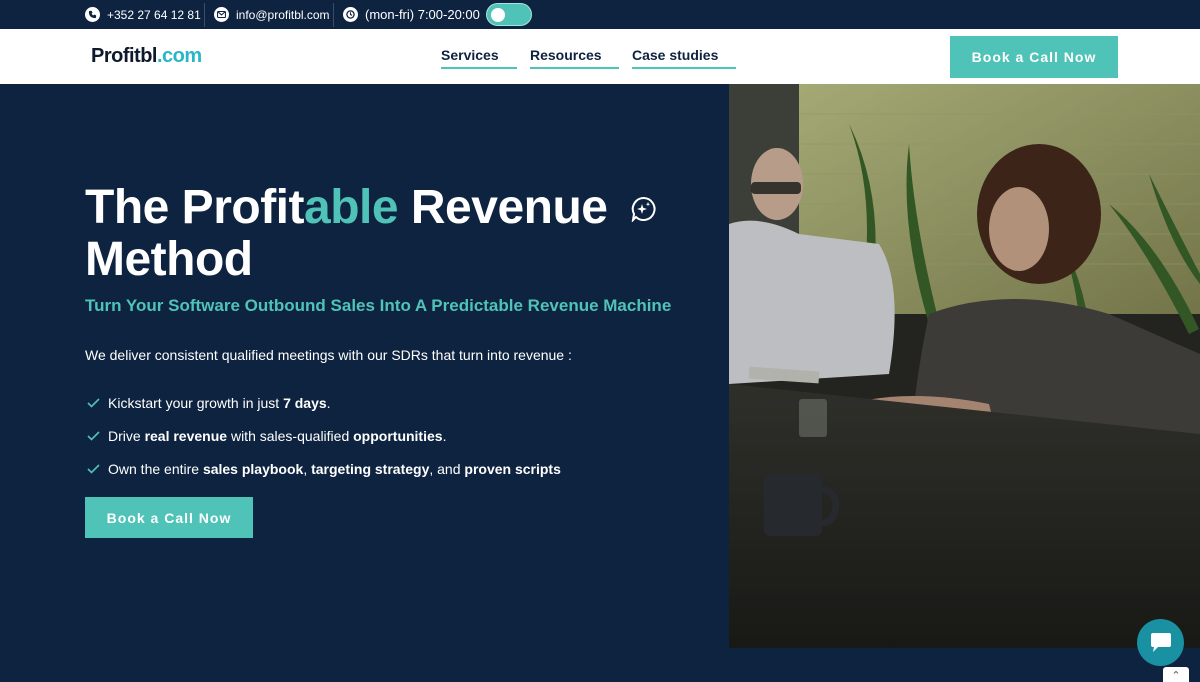 The height and width of the screenshot is (682, 1200). I want to click on chat-spark-icon, so click(643, 209).